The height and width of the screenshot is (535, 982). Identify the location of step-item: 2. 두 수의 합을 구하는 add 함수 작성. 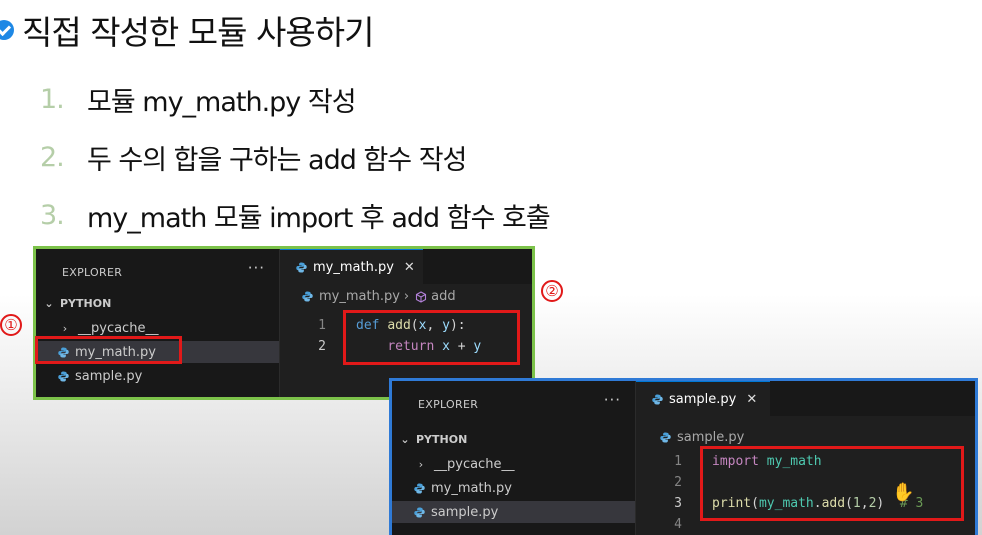
(295, 157).